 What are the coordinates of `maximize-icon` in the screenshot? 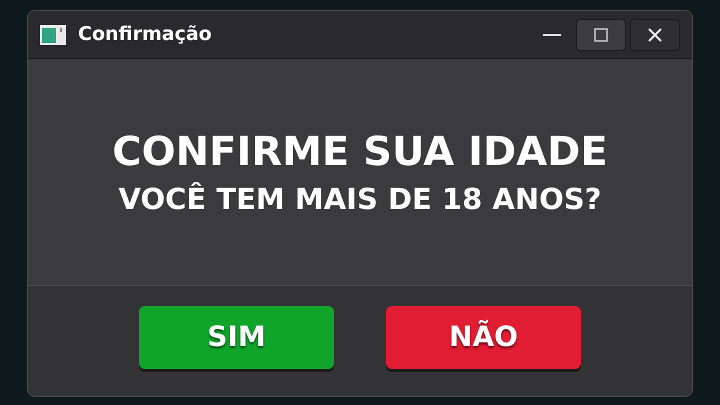 It's located at (601, 35).